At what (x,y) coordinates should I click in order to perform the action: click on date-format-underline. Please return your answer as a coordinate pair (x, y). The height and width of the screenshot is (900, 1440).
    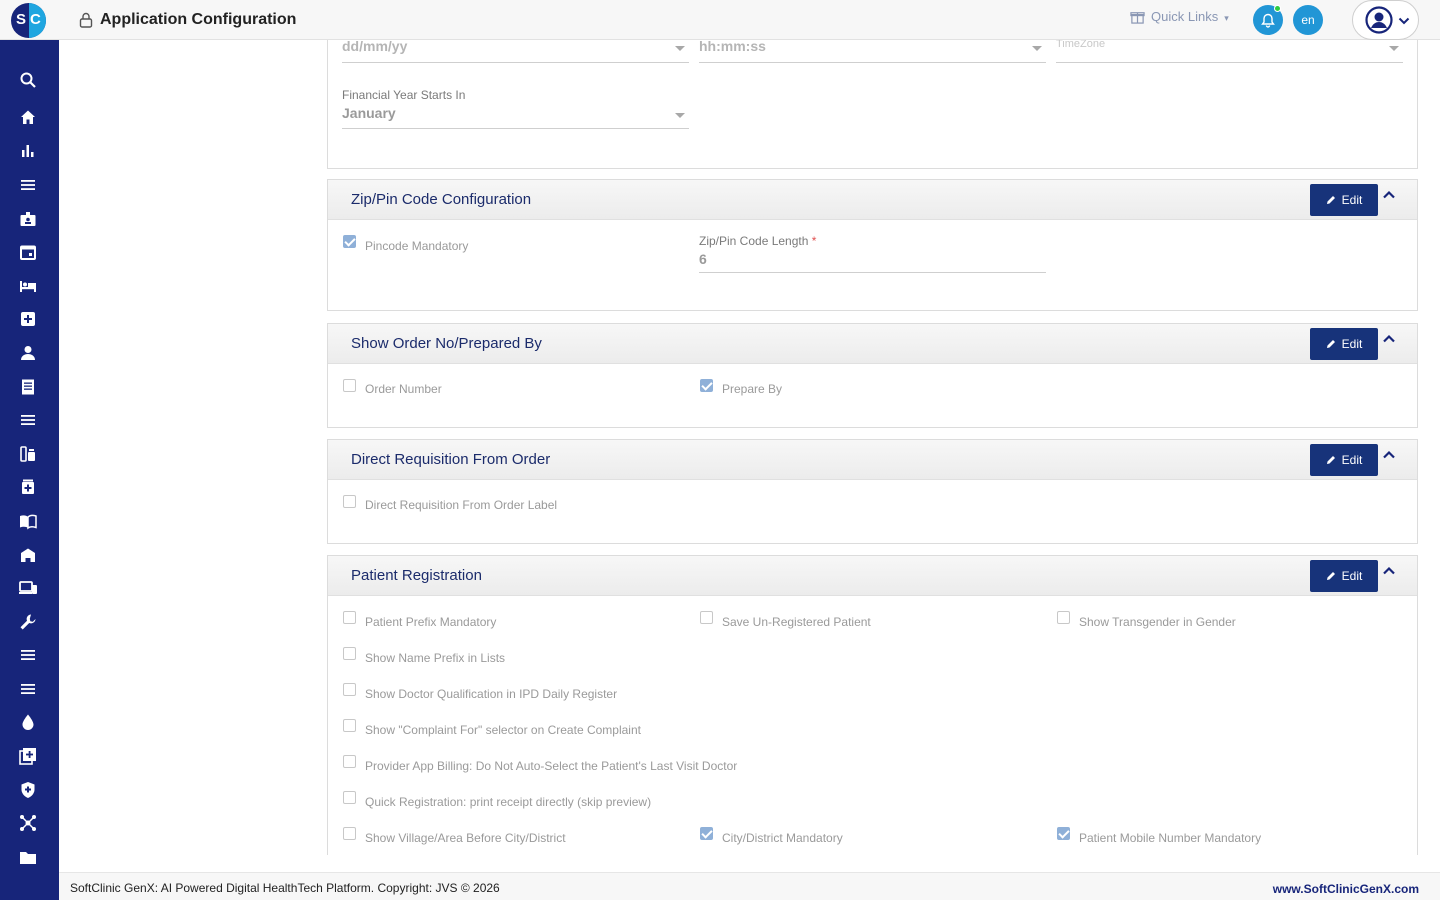
    Looking at the image, I should click on (515, 62).